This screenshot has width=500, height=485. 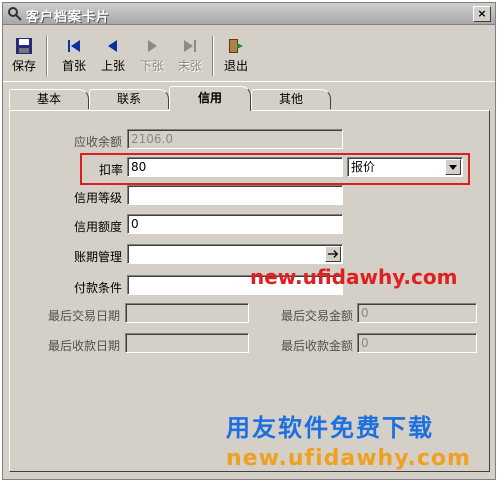 What do you see at coordinates (354, 277) in the screenshot?
I see `watermark-url: new.ufidawhy.com` at bounding box center [354, 277].